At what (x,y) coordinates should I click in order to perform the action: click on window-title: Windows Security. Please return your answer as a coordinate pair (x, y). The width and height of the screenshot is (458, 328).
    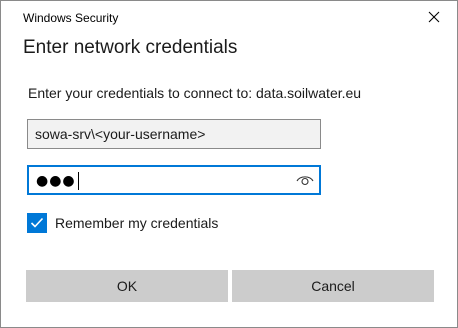
    Looking at the image, I should click on (71, 18).